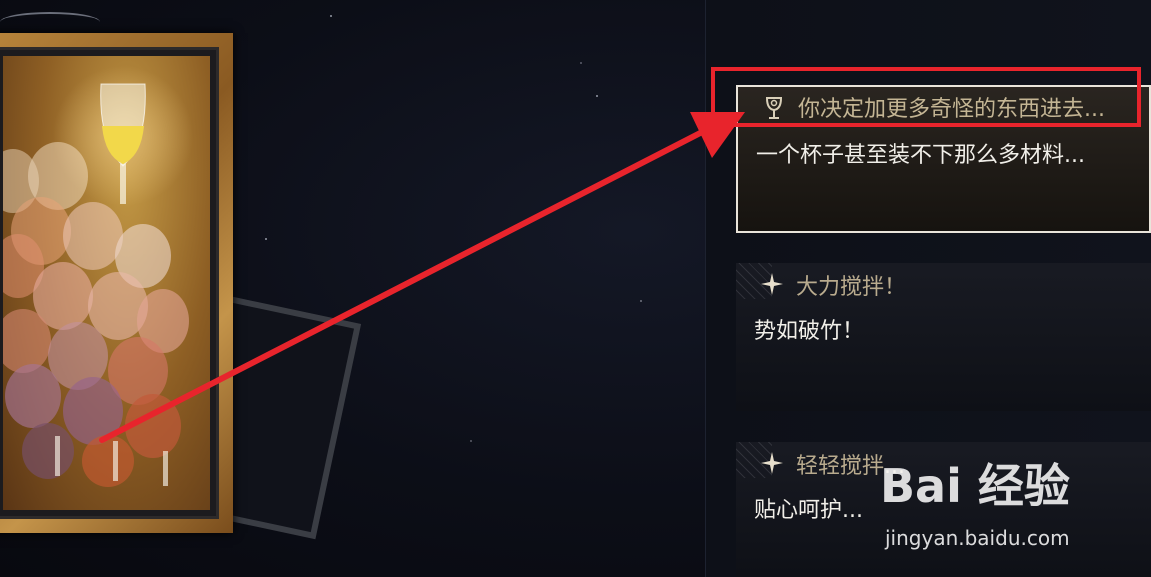 This screenshot has height=577, width=1151. Describe the element at coordinates (977, 538) in the screenshot. I see `watermark-url: jingyan.baidu.com` at that location.